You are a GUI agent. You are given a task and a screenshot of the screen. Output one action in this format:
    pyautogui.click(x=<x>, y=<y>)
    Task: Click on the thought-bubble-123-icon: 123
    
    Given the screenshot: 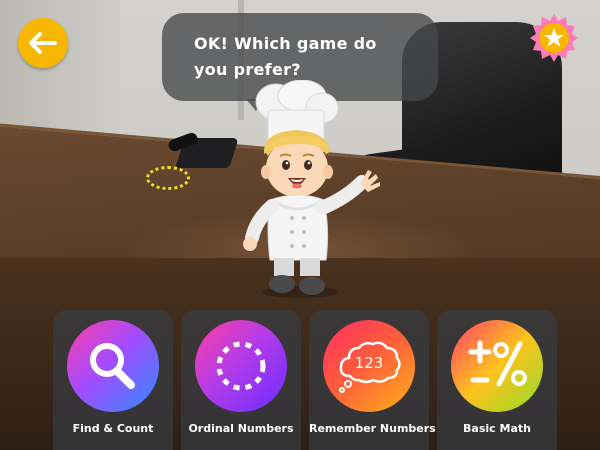 What is the action you would take?
    pyautogui.click(x=370, y=367)
    